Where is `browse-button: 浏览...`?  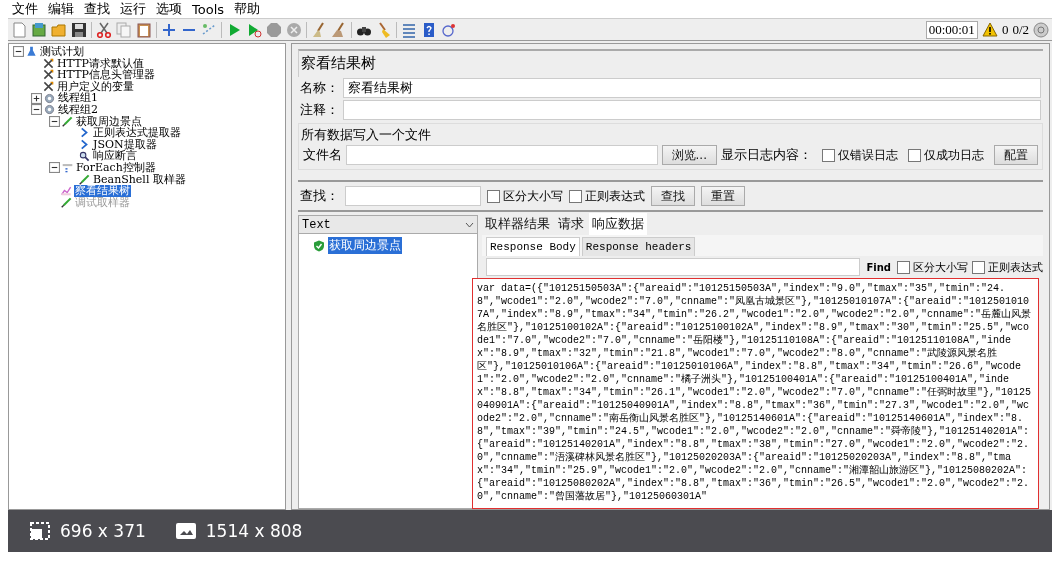
browse-button: 浏览... is located at coordinates (689, 155).